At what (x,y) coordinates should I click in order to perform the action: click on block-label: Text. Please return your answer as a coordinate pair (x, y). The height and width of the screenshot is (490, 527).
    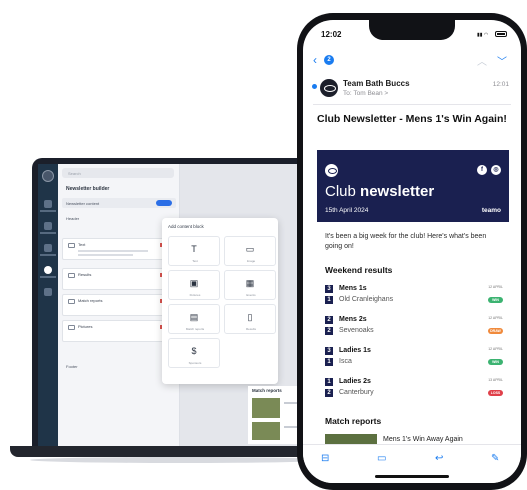
    Looking at the image, I should click on (82, 244).